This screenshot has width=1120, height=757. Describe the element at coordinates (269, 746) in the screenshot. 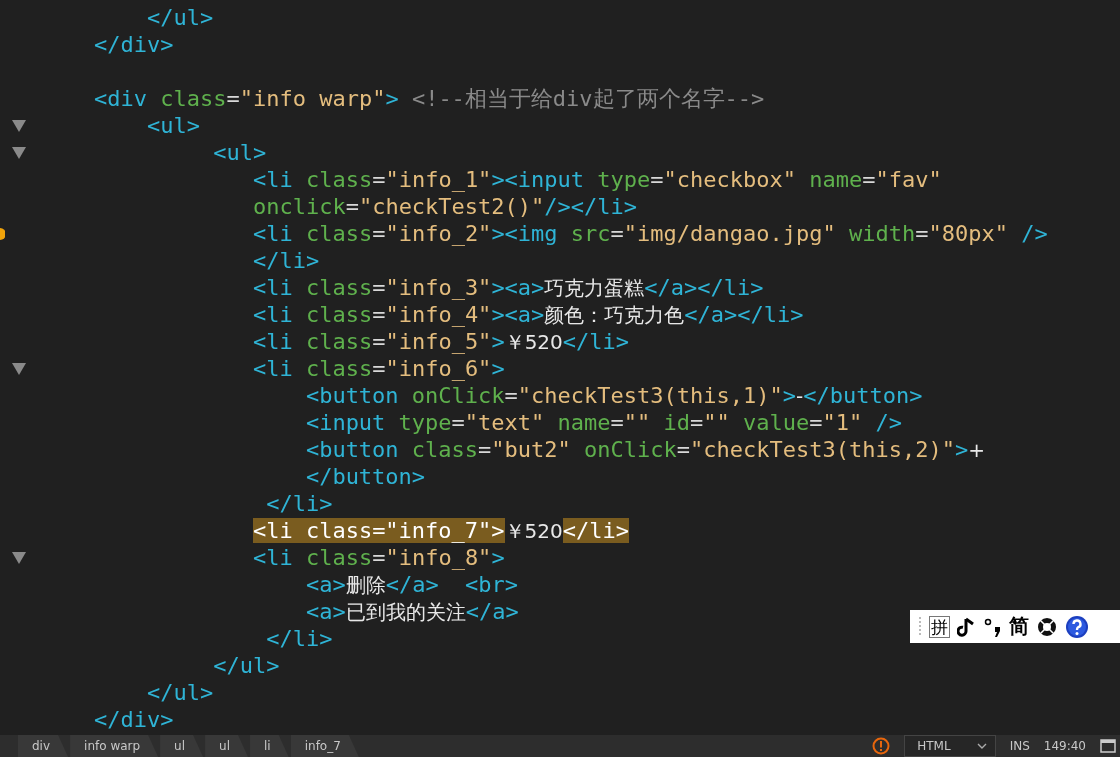

I see `breadcrumb-item: li` at that location.